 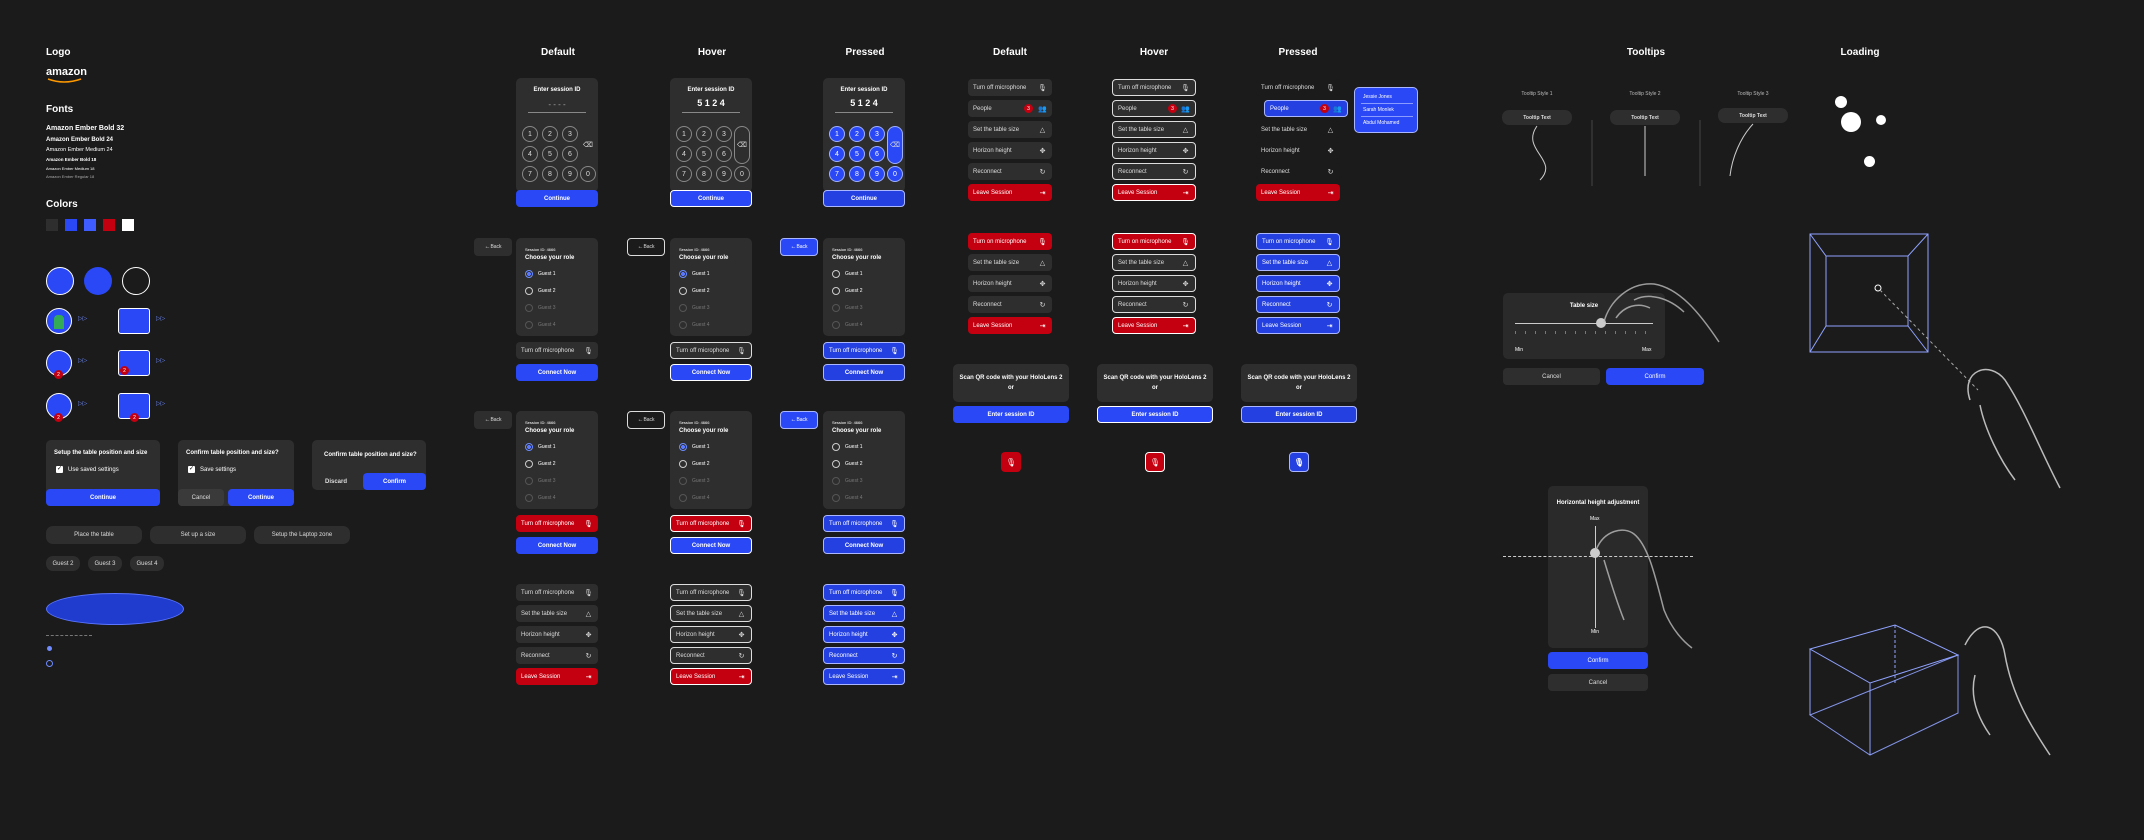 What do you see at coordinates (336, 481) in the screenshot?
I see `discard-button: Discard` at bounding box center [336, 481].